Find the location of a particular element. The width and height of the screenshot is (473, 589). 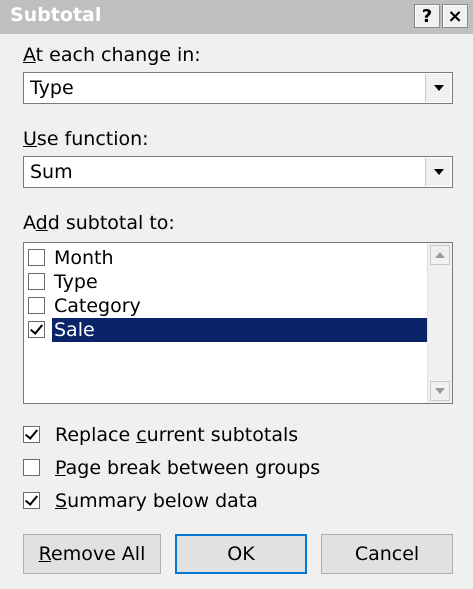

summary-below-data-option: Summary below data is located at coordinates (233, 502).